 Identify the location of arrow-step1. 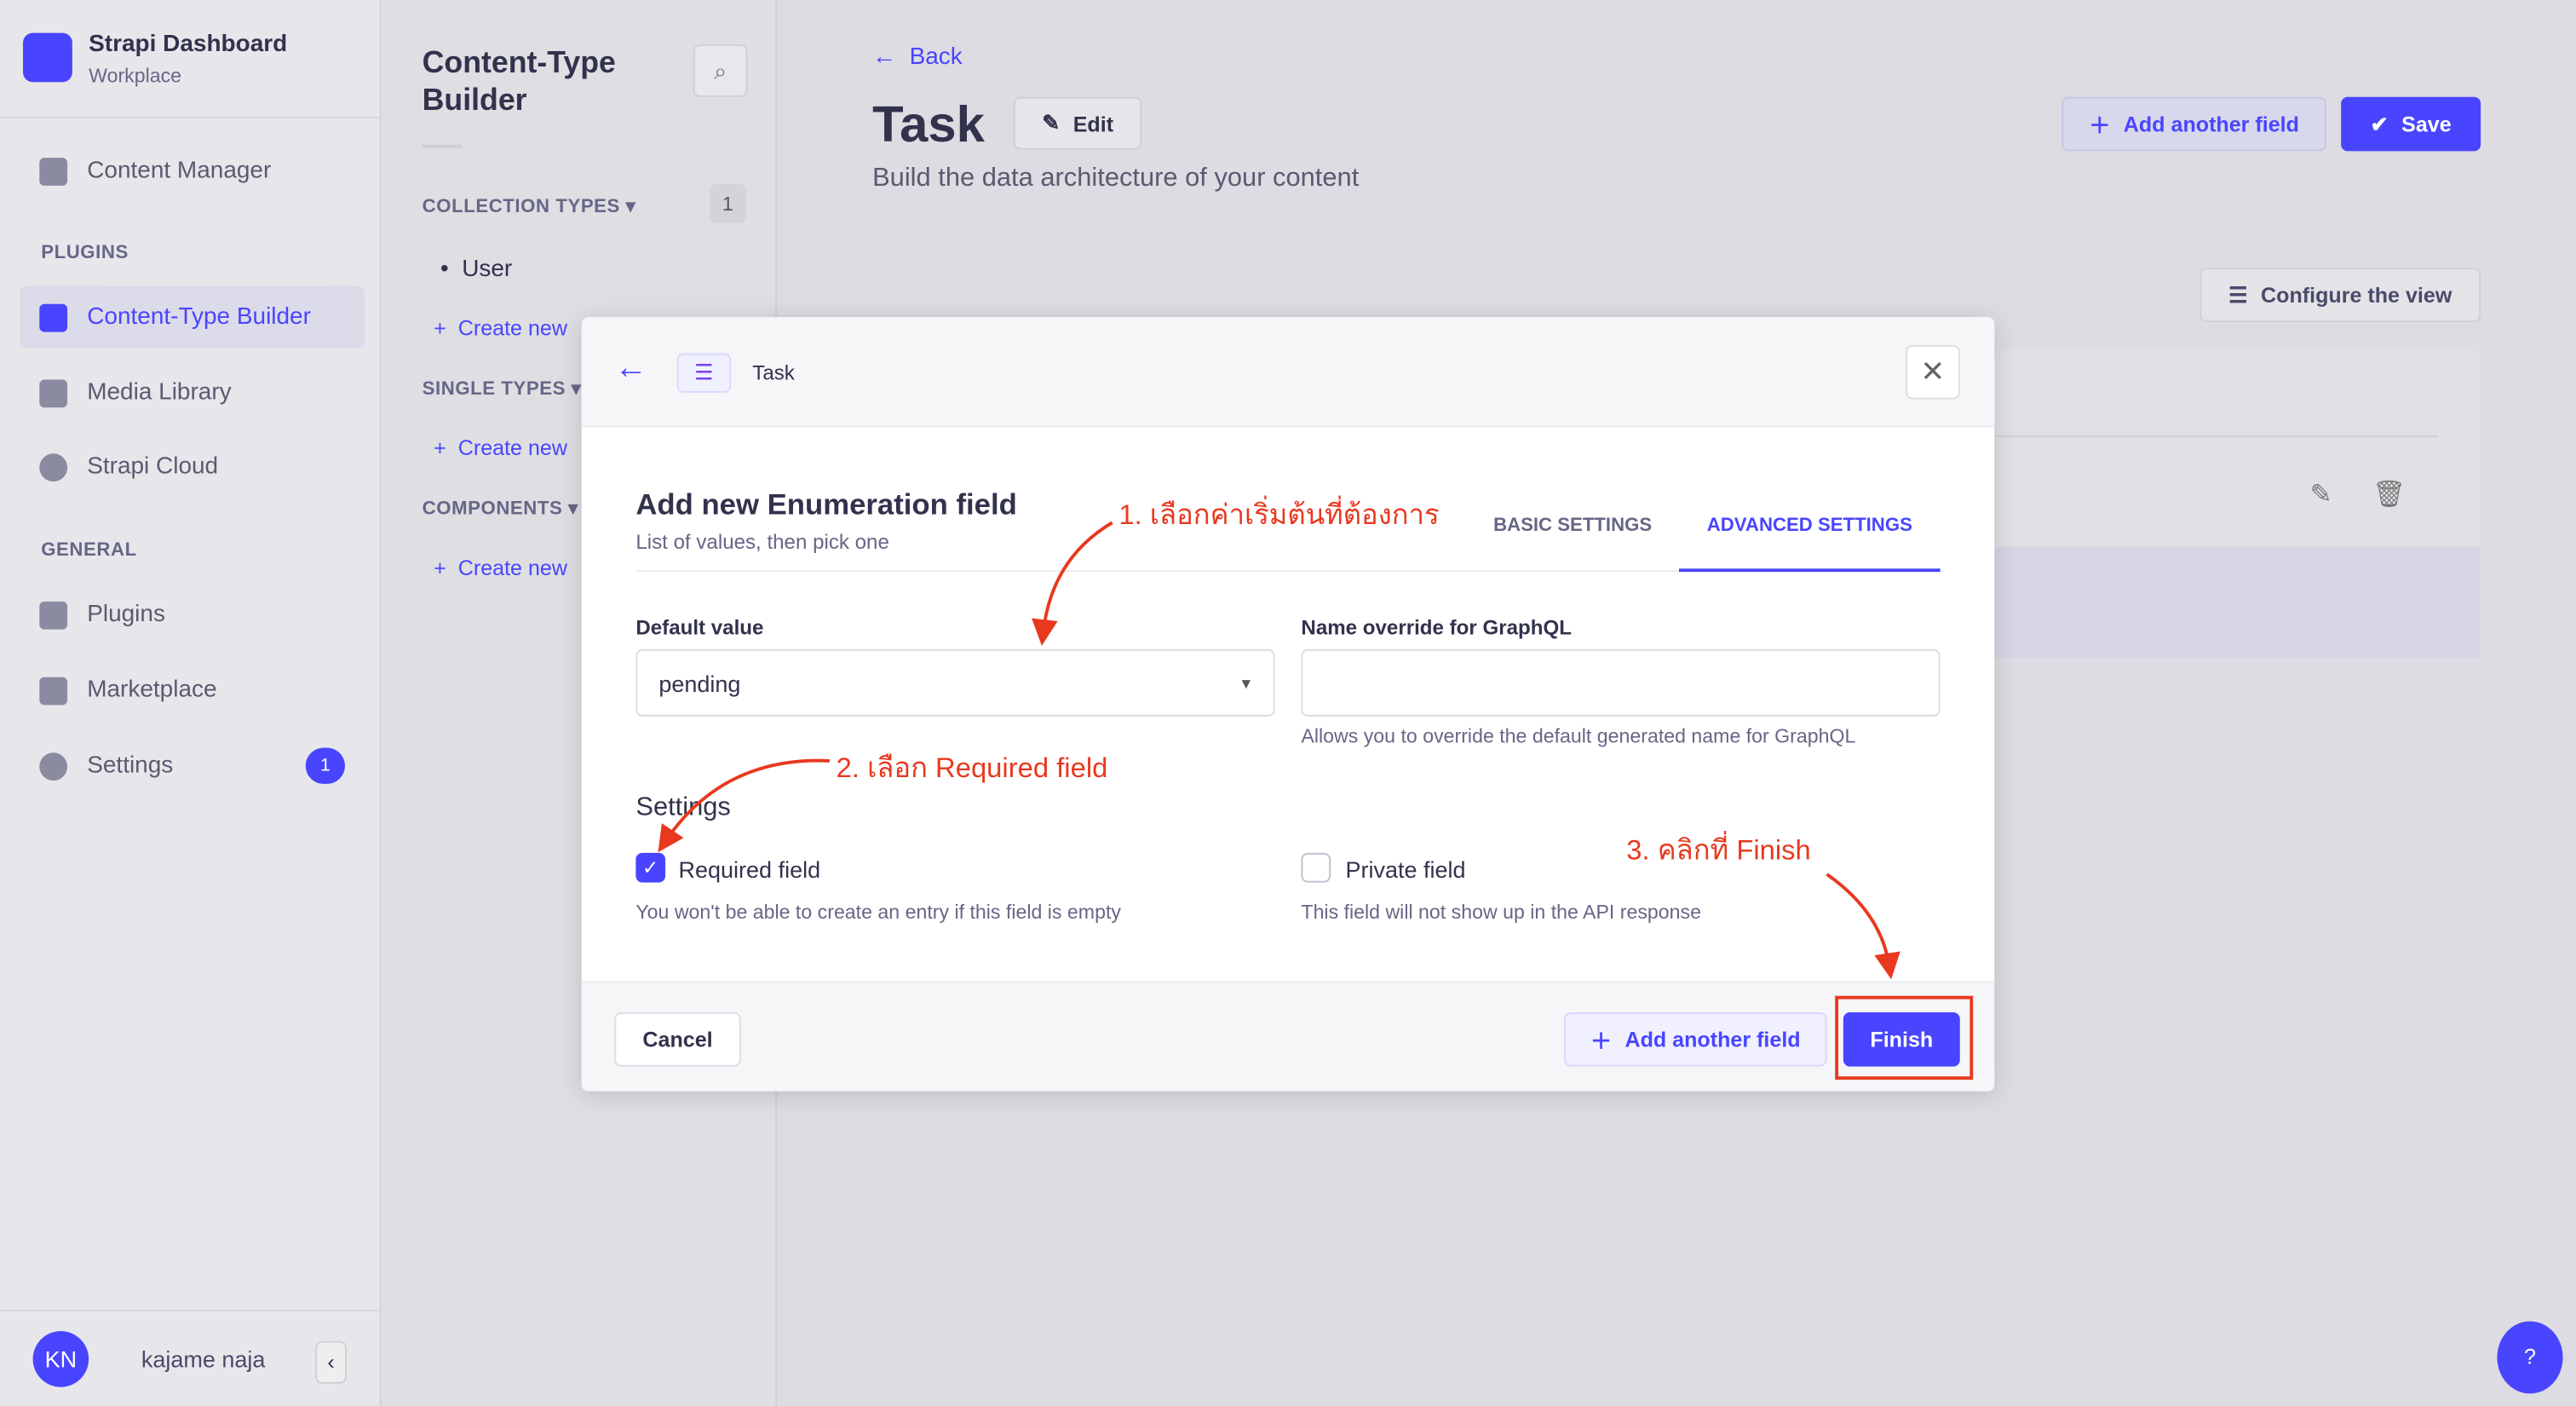
(1073, 583).